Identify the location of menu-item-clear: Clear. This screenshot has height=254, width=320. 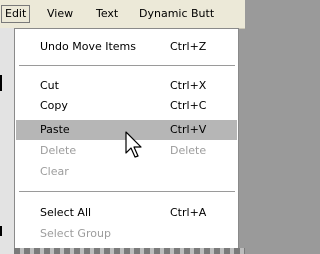
(126, 172).